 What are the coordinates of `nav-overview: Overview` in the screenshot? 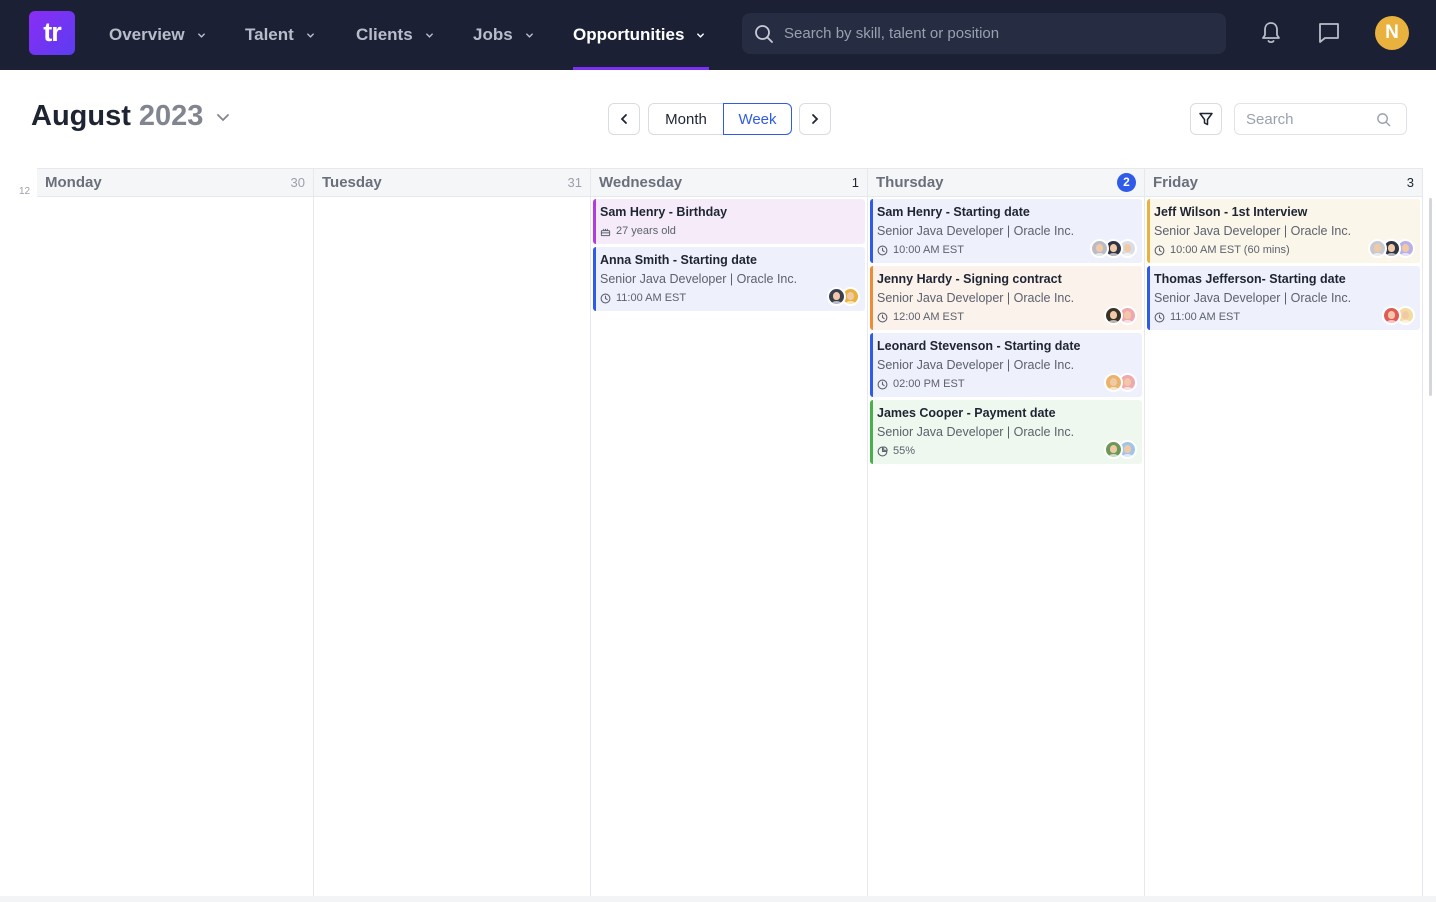 It's located at (157, 35).